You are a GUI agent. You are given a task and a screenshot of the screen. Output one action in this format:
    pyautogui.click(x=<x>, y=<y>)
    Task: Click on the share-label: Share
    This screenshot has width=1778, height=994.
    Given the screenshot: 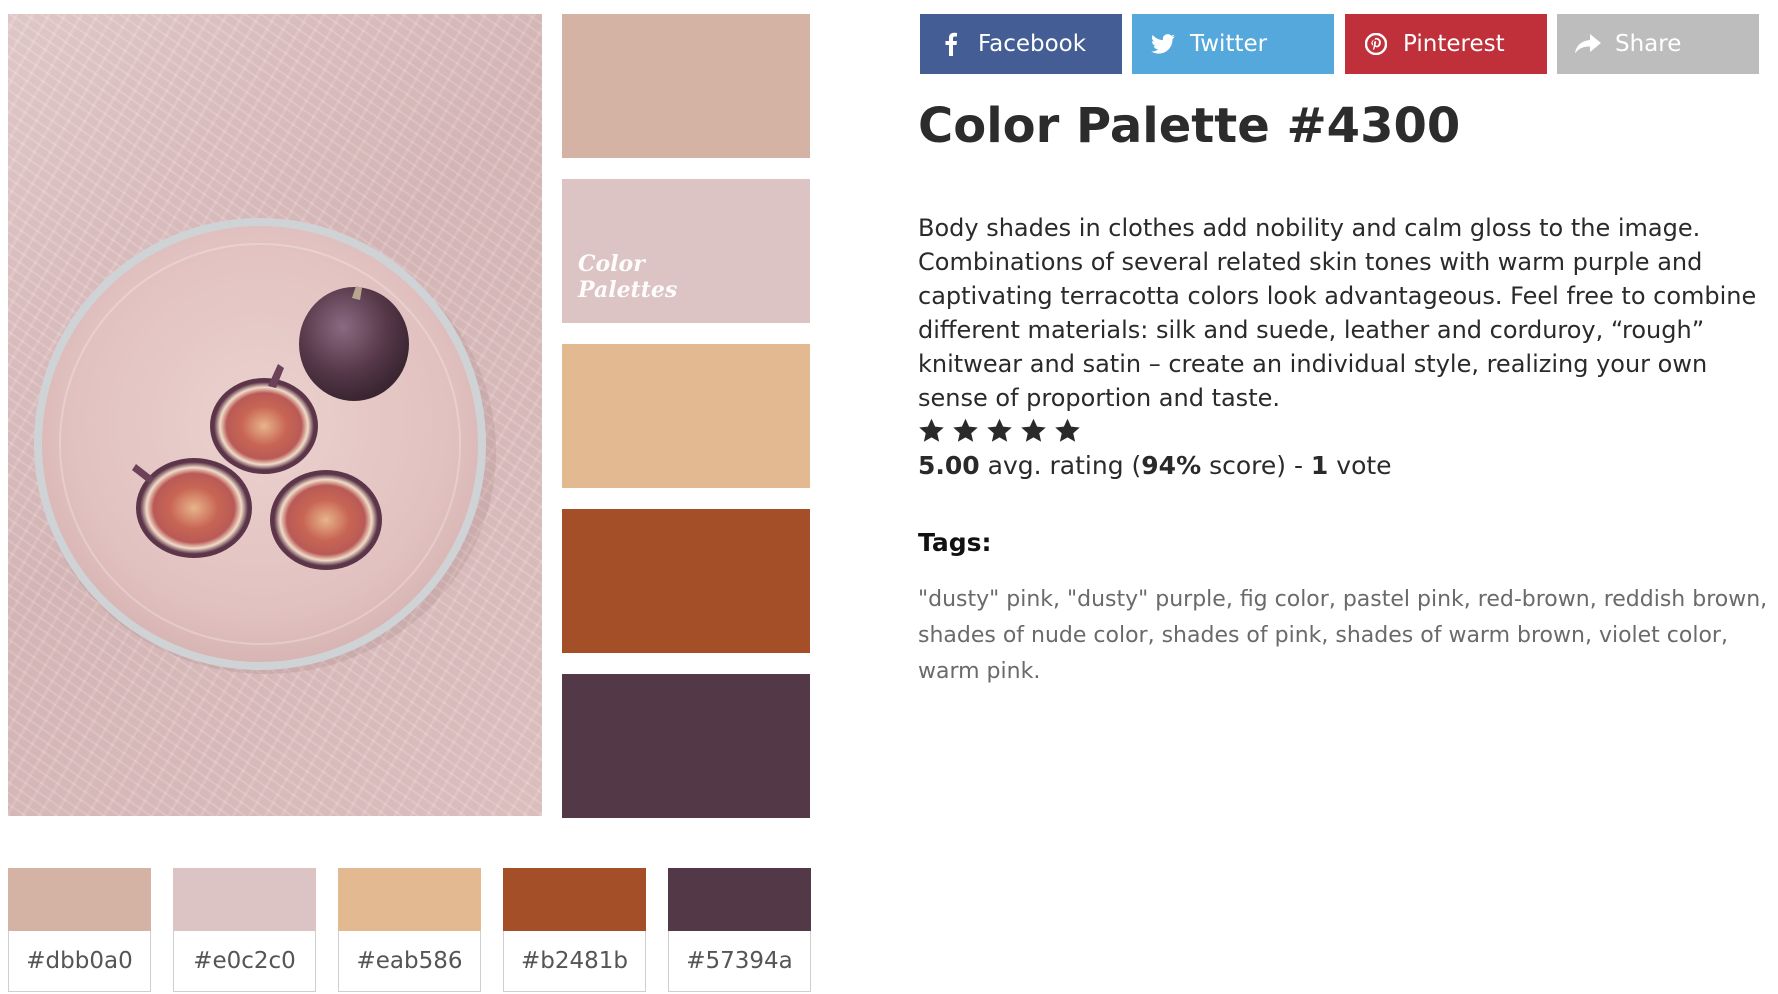 What is the action you would take?
    pyautogui.click(x=1648, y=44)
    